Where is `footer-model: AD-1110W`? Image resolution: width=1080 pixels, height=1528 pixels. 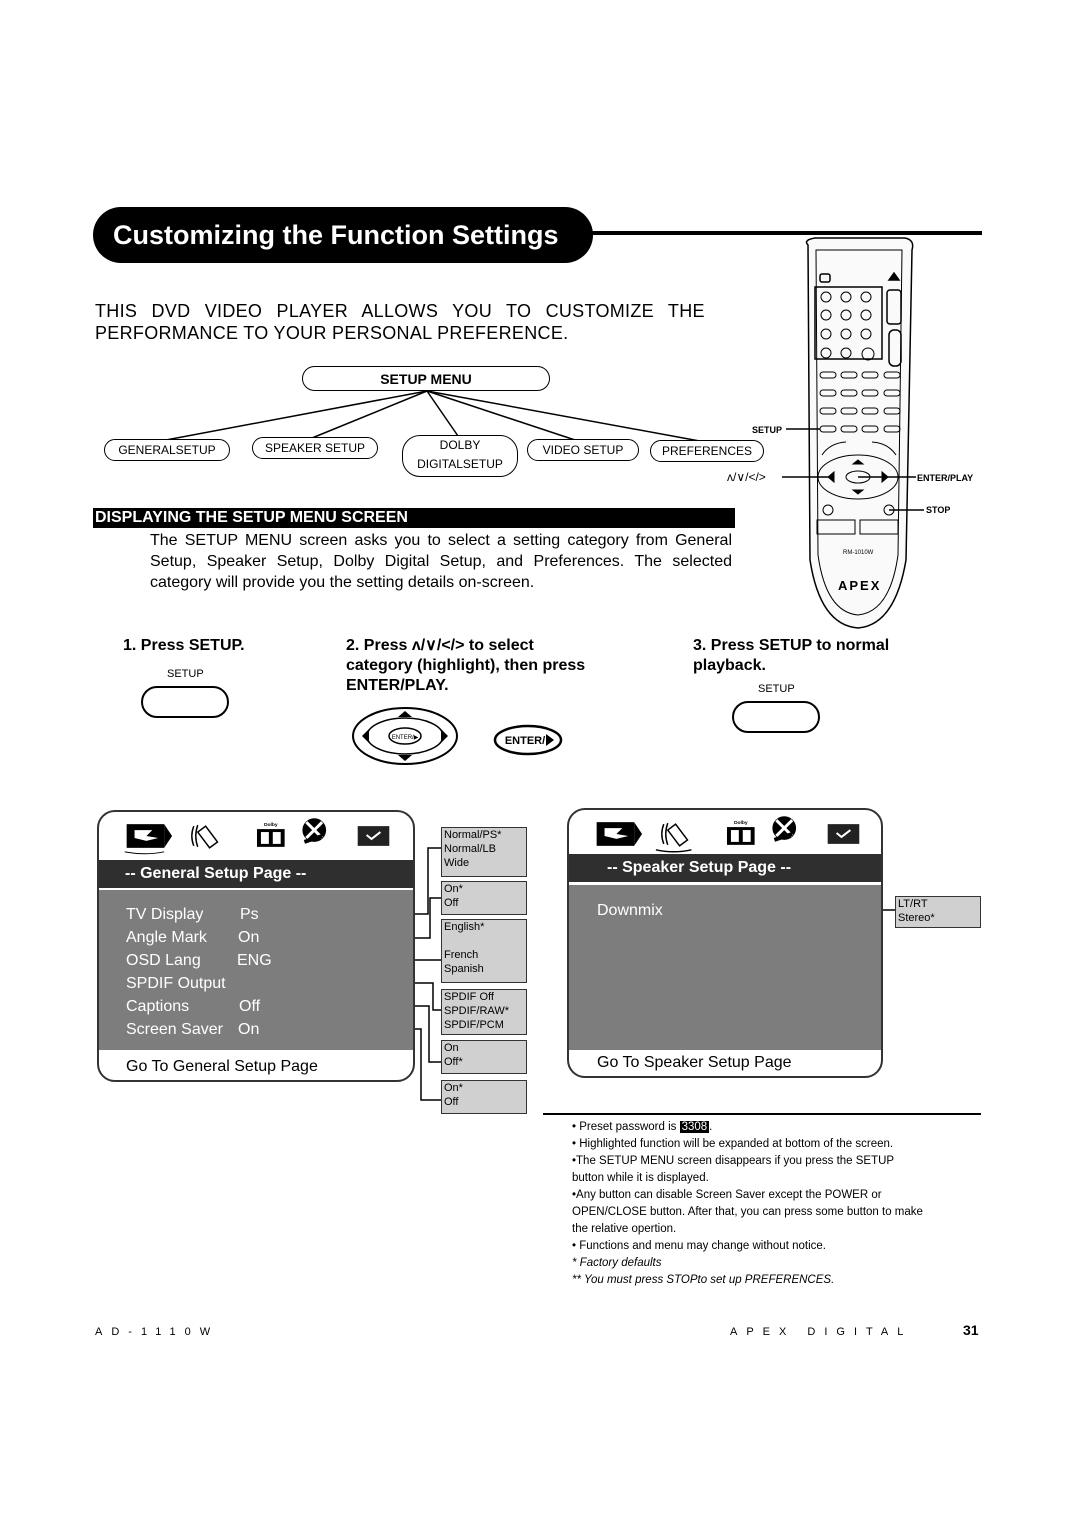
footer-model: AD-1110W is located at coordinates (157, 1332).